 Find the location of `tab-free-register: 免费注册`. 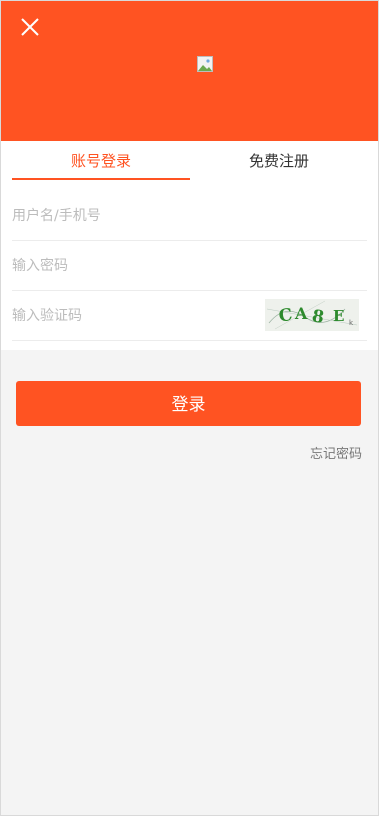

tab-free-register: 免费注册 is located at coordinates (279, 161).